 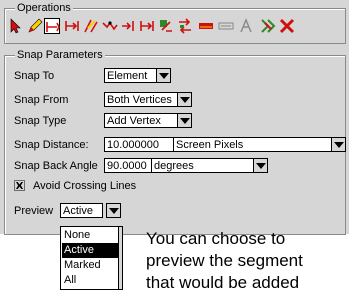 I want to click on delete-x-icon, so click(x=287, y=26).